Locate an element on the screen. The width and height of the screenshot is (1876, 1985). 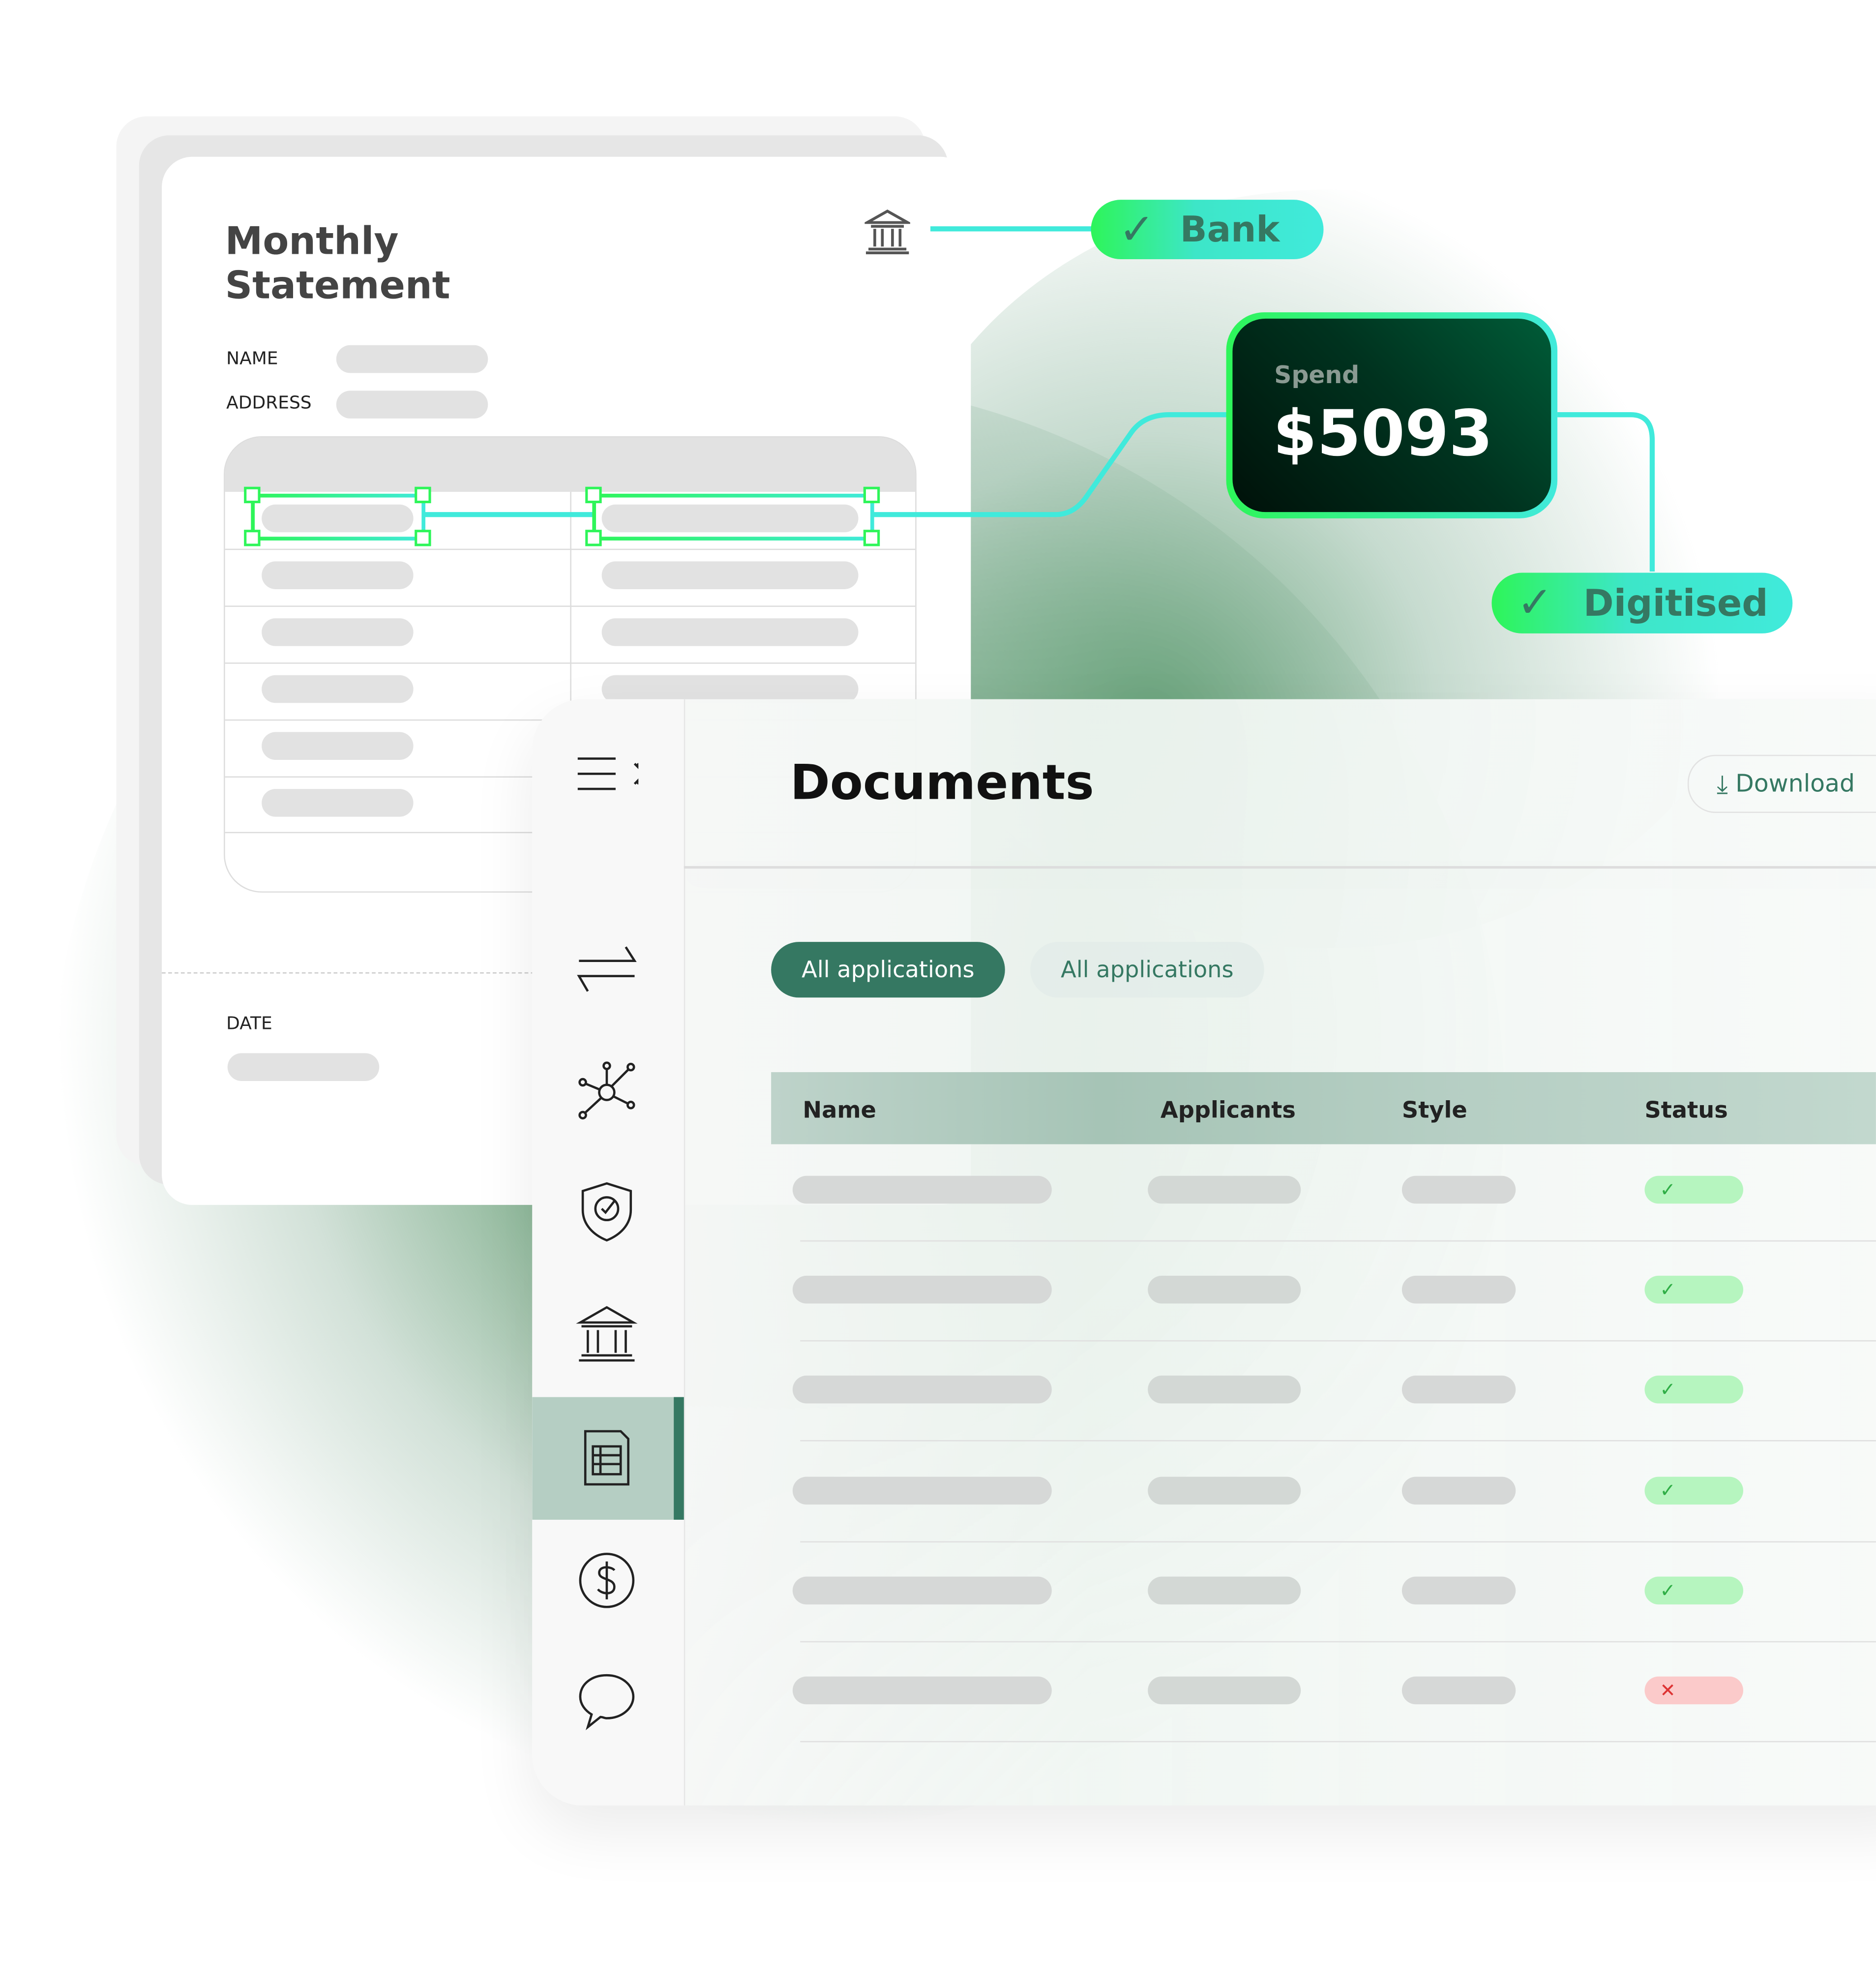
digitised-tag: ✓ Digitised is located at coordinates (1642, 602).